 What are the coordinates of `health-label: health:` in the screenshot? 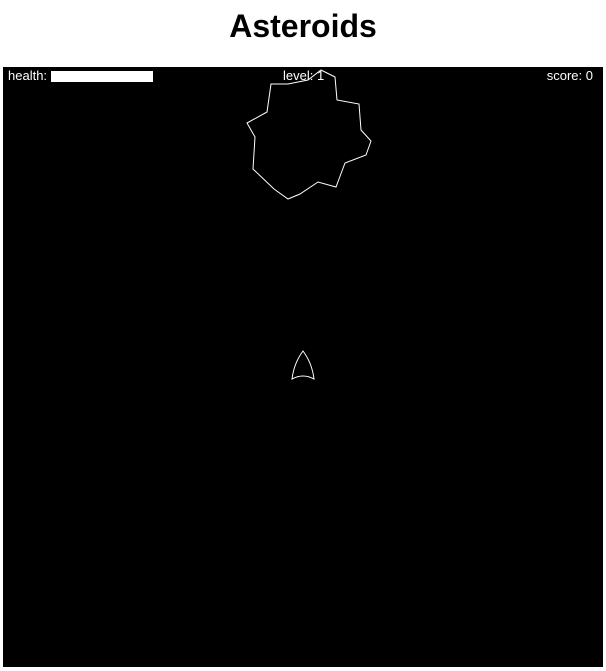 It's located at (28, 75).